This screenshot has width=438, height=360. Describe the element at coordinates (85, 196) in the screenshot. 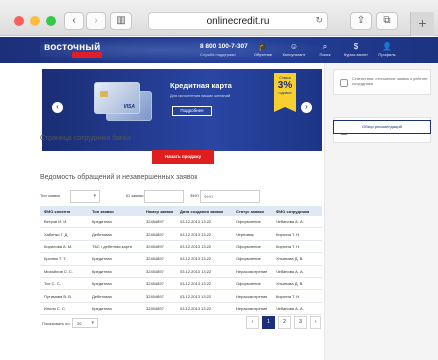

I see `type-filter-select: ▾` at that location.